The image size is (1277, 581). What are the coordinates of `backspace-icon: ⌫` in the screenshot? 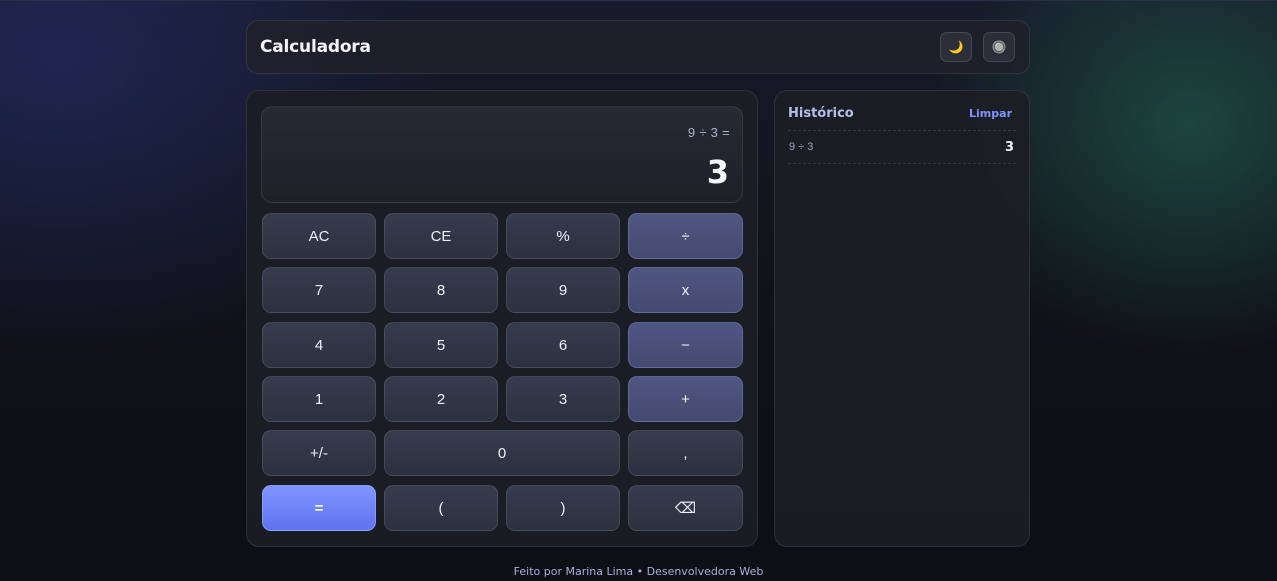 It's located at (685, 508).